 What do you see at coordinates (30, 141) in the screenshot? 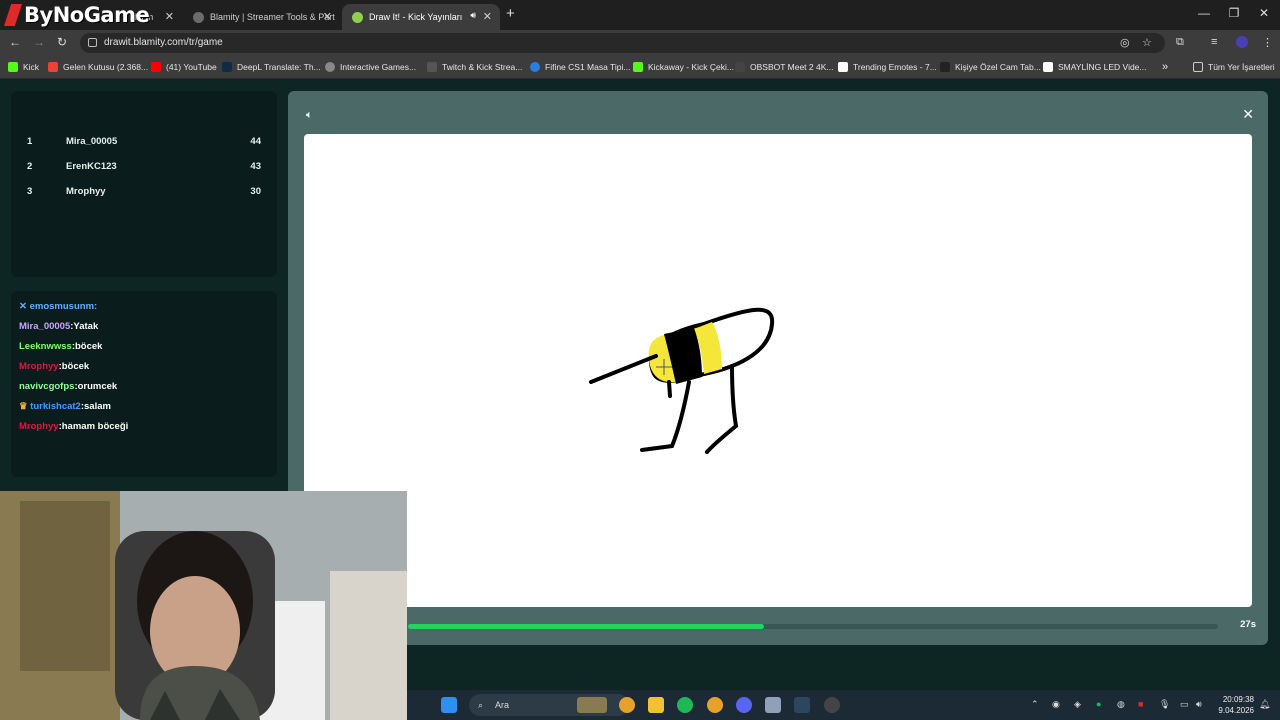
I see `rank: 1` at bounding box center [30, 141].